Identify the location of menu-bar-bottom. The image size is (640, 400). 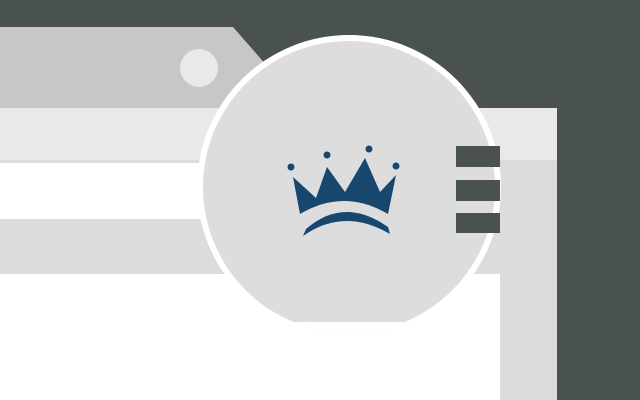
(478, 223).